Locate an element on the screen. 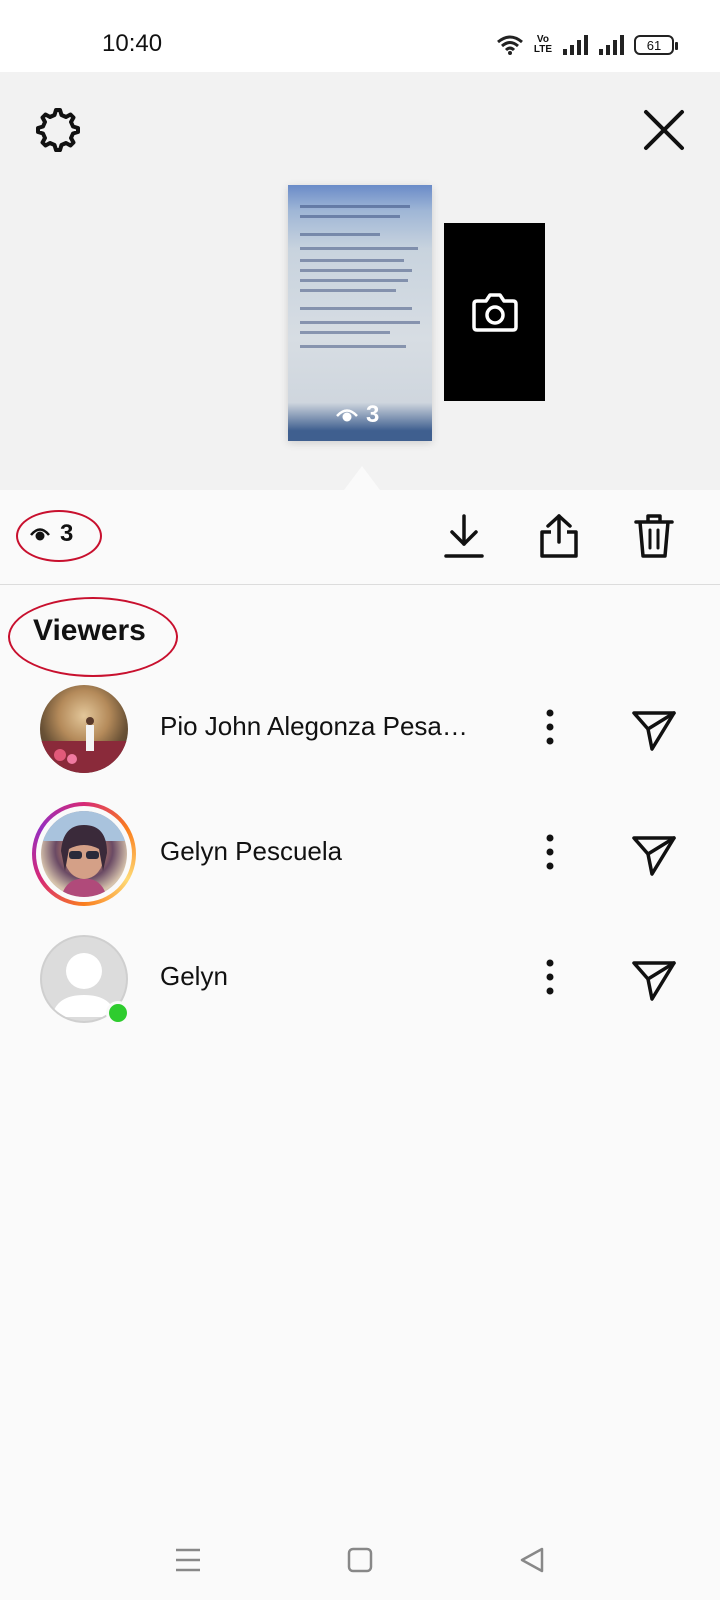  story-thumbnail: 3 is located at coordinates (360, 313).